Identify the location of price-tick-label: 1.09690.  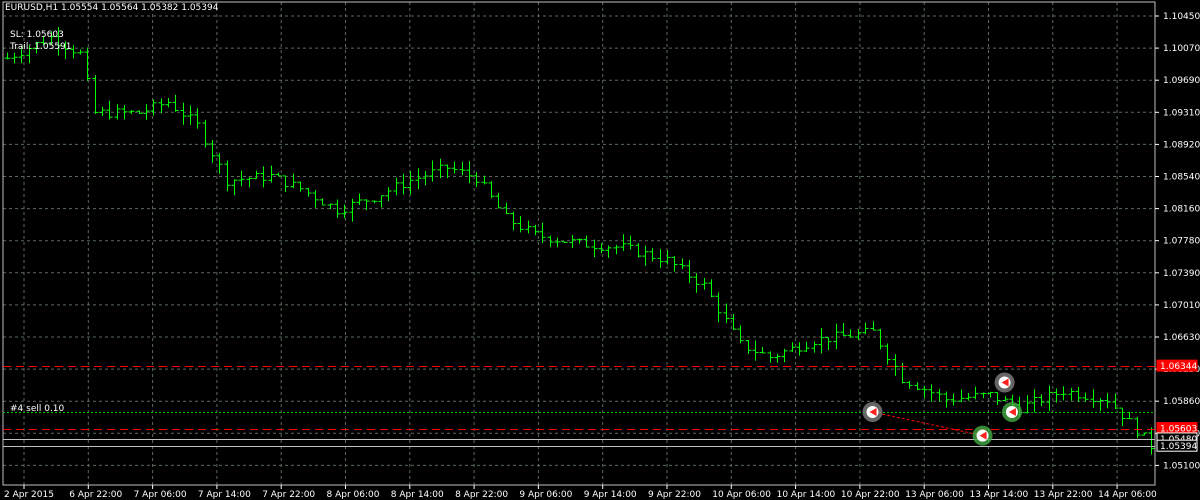
(1181, 81).